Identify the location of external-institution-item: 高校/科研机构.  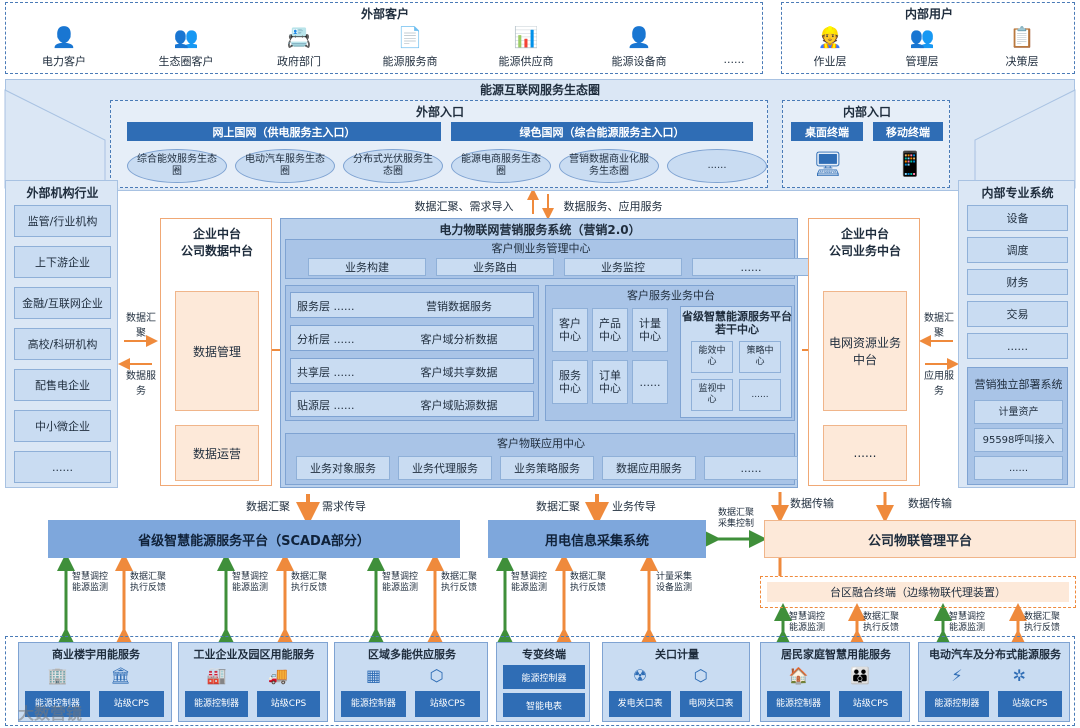
(62, 344).